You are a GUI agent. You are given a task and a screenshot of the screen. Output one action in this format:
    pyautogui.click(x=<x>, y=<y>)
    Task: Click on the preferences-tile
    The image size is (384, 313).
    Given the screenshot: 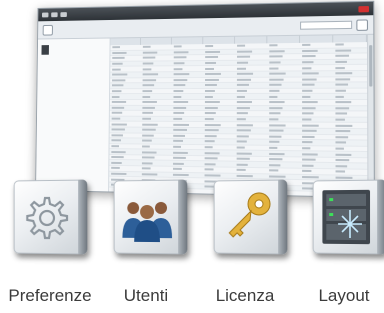 What is the action you would take?
    pyautogui.click(x=50, y=217)
    